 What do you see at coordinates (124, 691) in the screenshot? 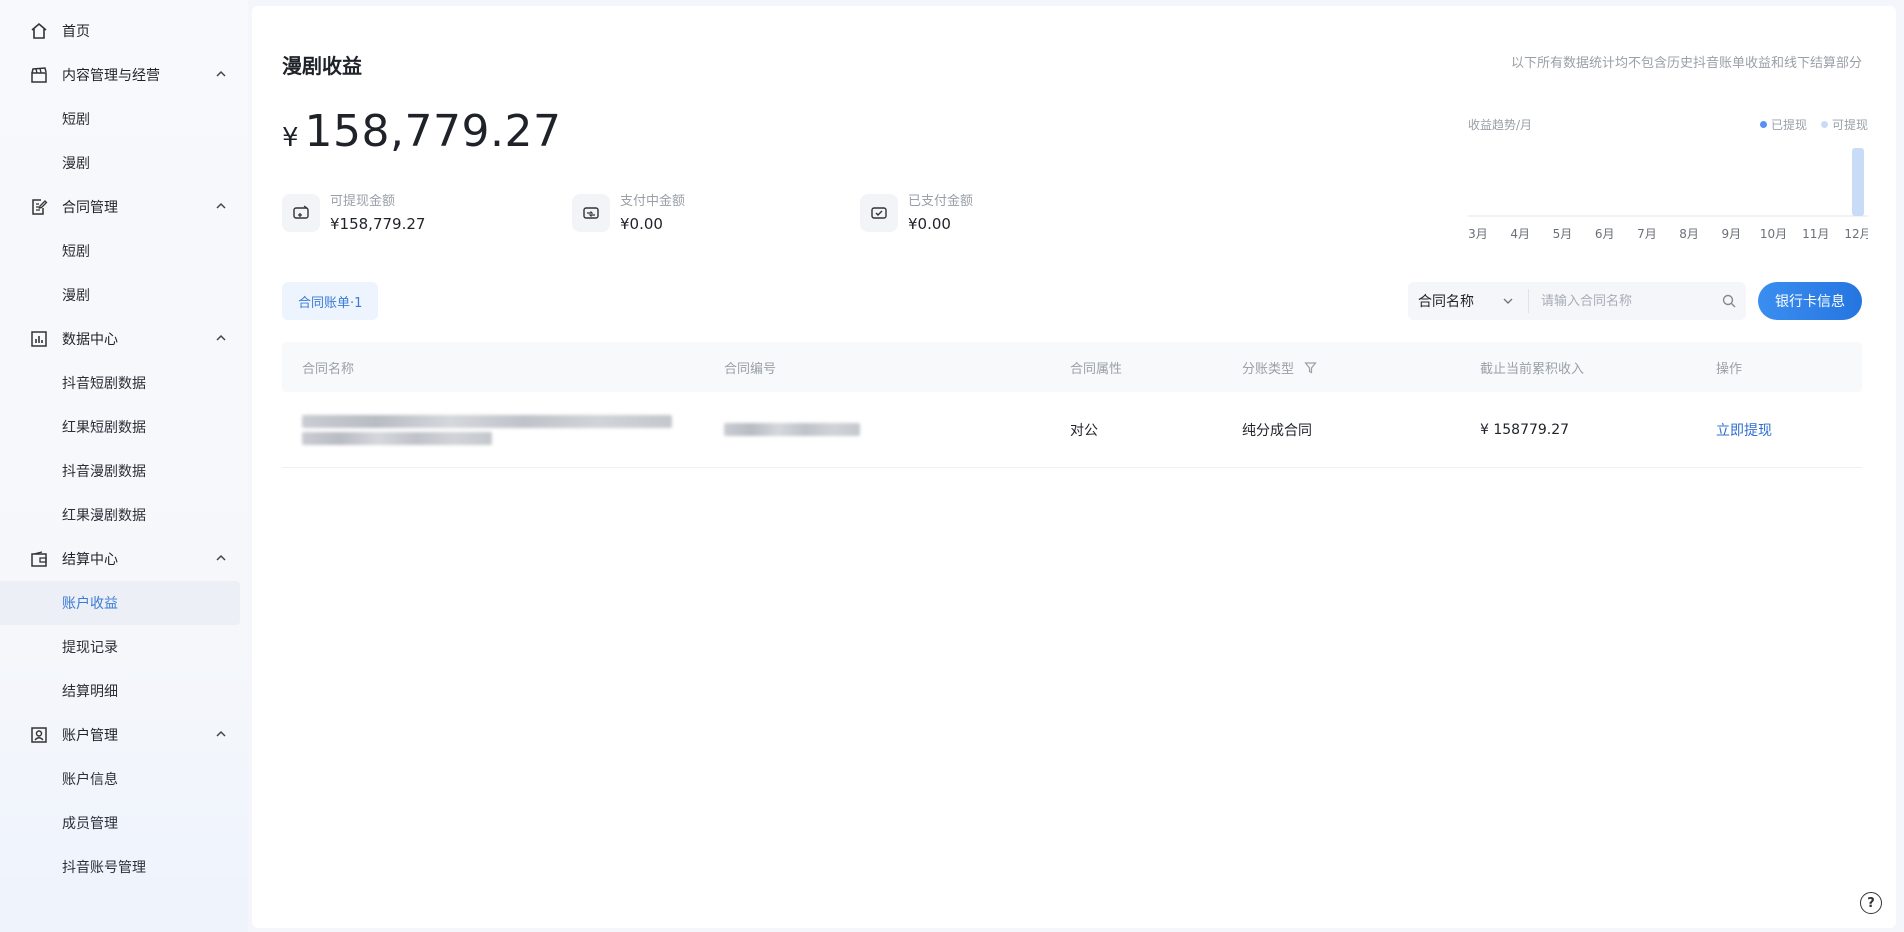
I see `sidebar-item-settlement-details: 结算明细` at bounding box center [124, 691].